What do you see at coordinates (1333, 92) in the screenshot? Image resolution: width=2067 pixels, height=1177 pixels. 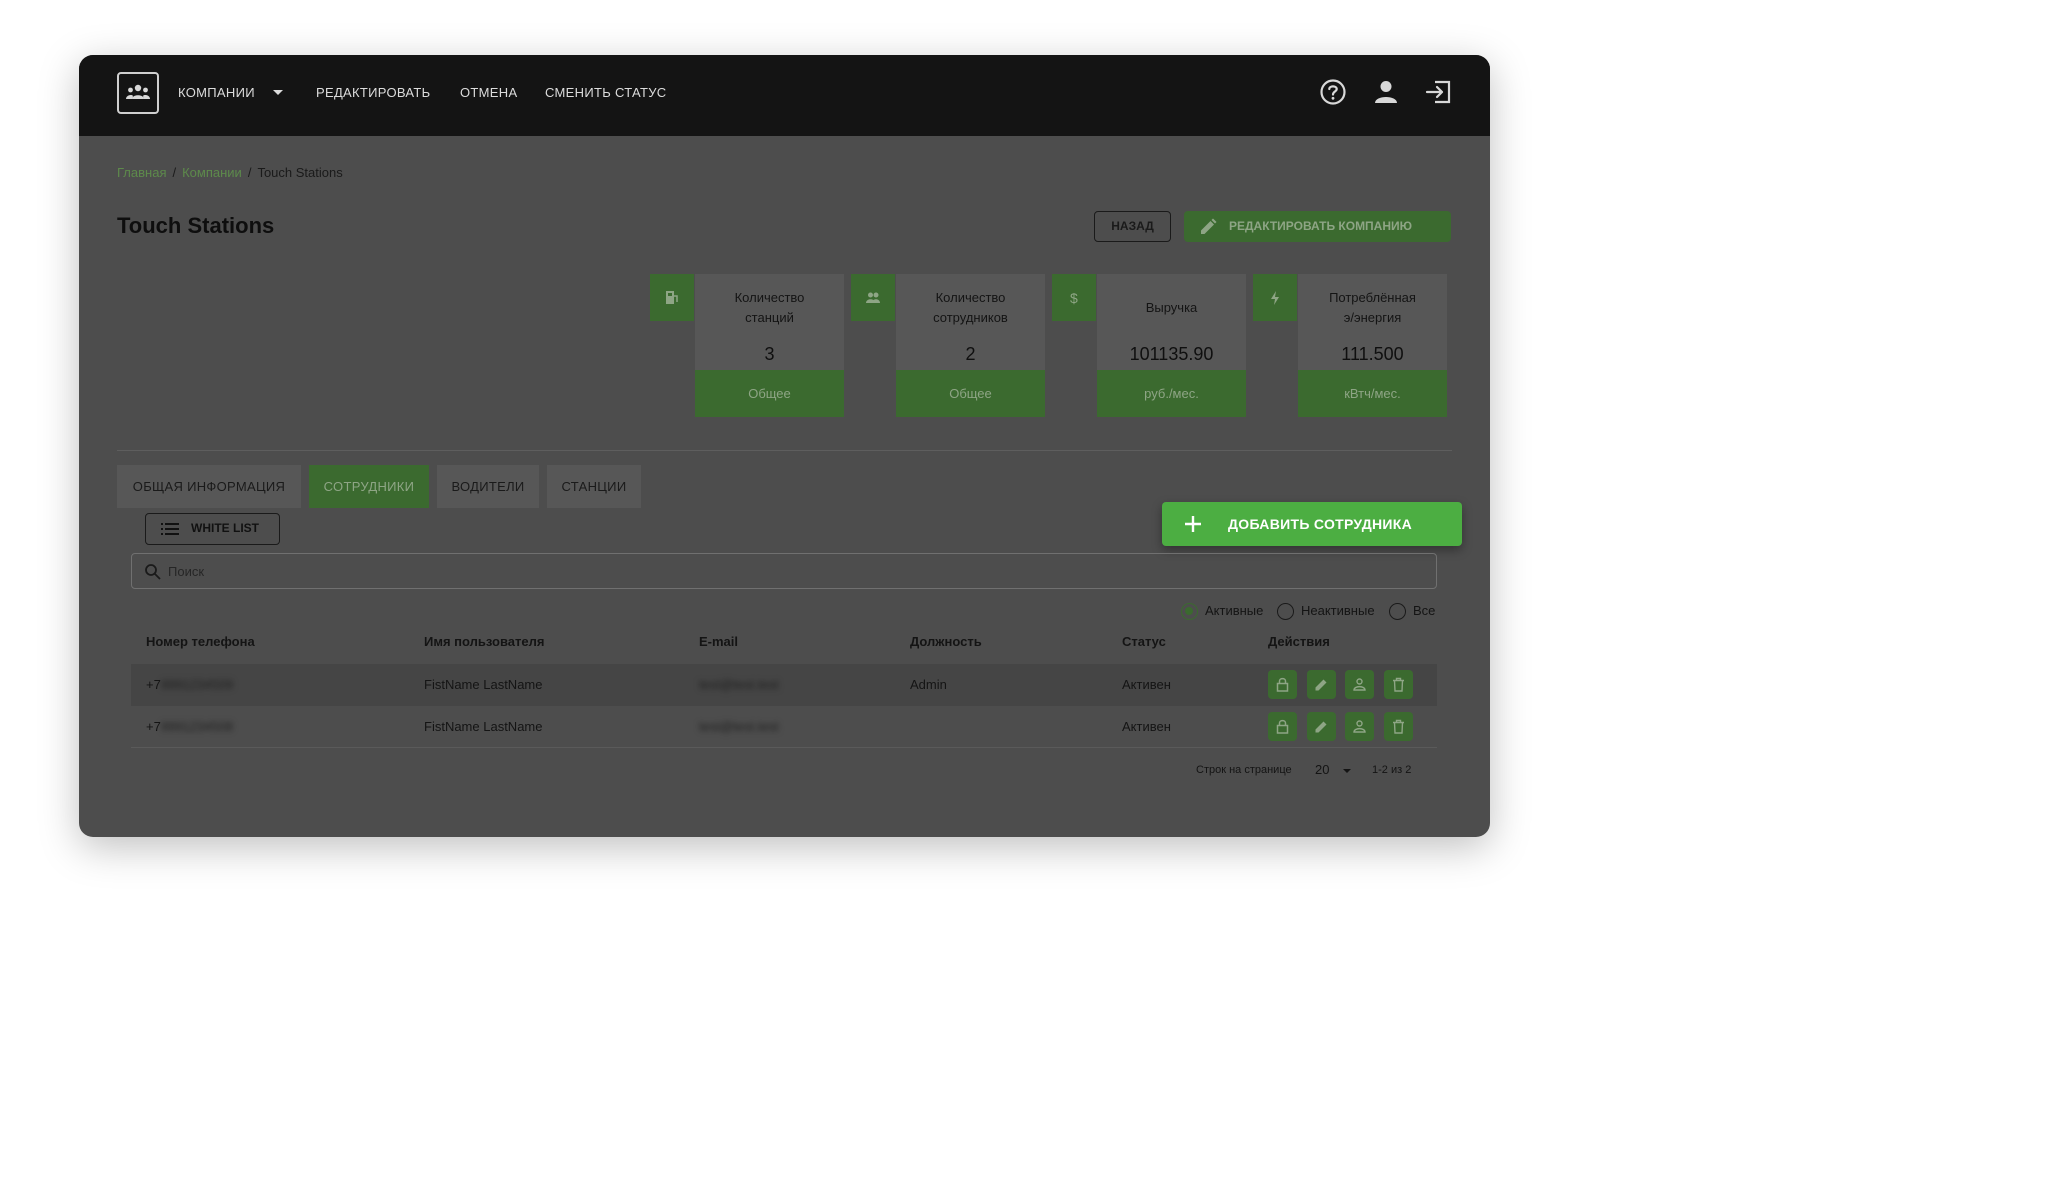 I see `help-icon` at bounding box center [1333, 92].